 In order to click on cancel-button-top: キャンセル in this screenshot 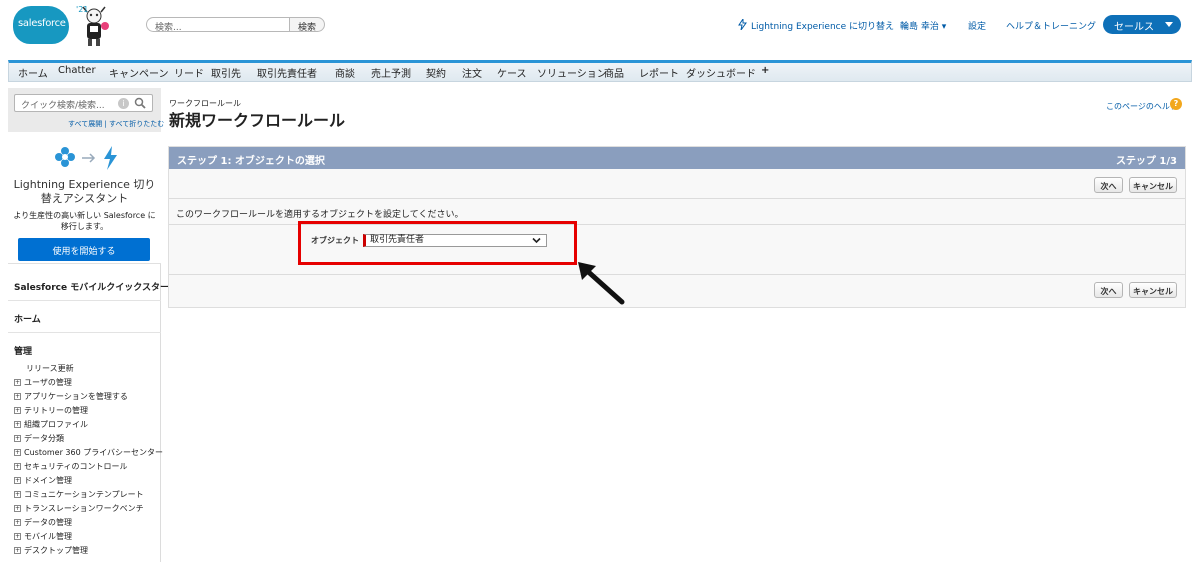, I will do `click(1153, 185)`.